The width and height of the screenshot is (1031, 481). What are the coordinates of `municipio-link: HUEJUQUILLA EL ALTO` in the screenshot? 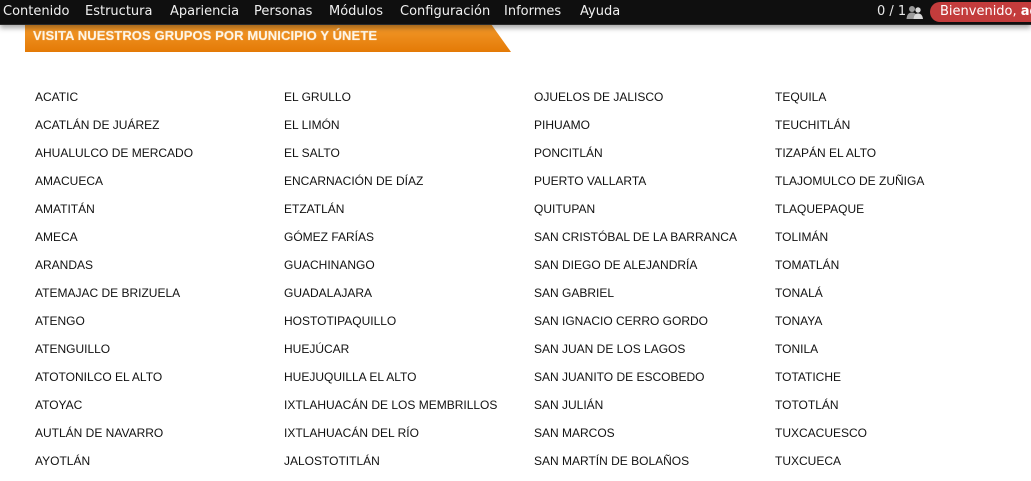 It's located at (390, 383).